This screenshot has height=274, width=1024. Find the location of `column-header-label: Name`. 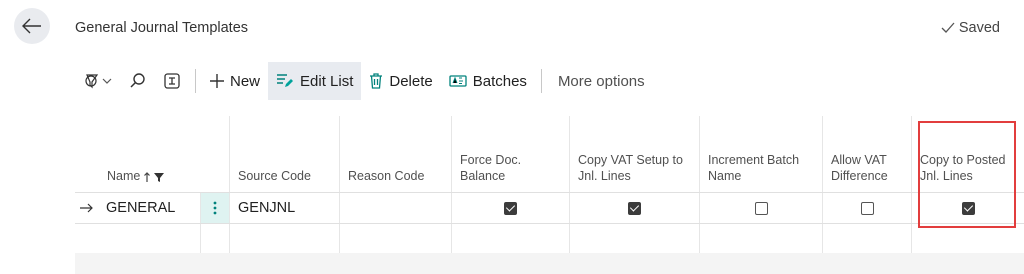

column-header-label: Name is located at coordinates (124, 176).